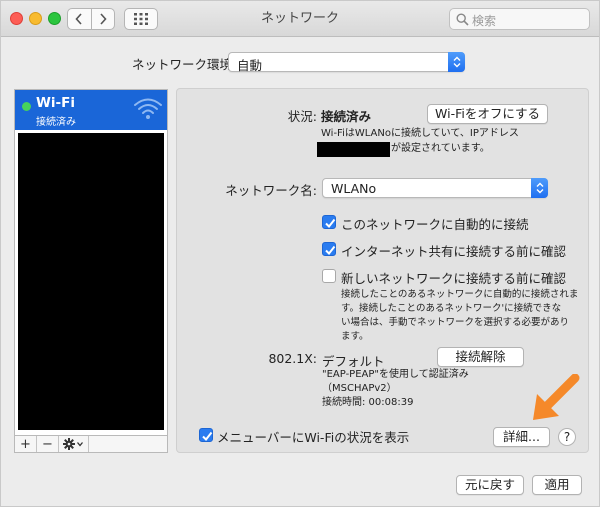 The height and width of the screenshot is (507, 600). What do you see at coordinates (435, 188) in the screenshot?
I see `network-name-popup: WLANo` at bounding box center [435, 188].